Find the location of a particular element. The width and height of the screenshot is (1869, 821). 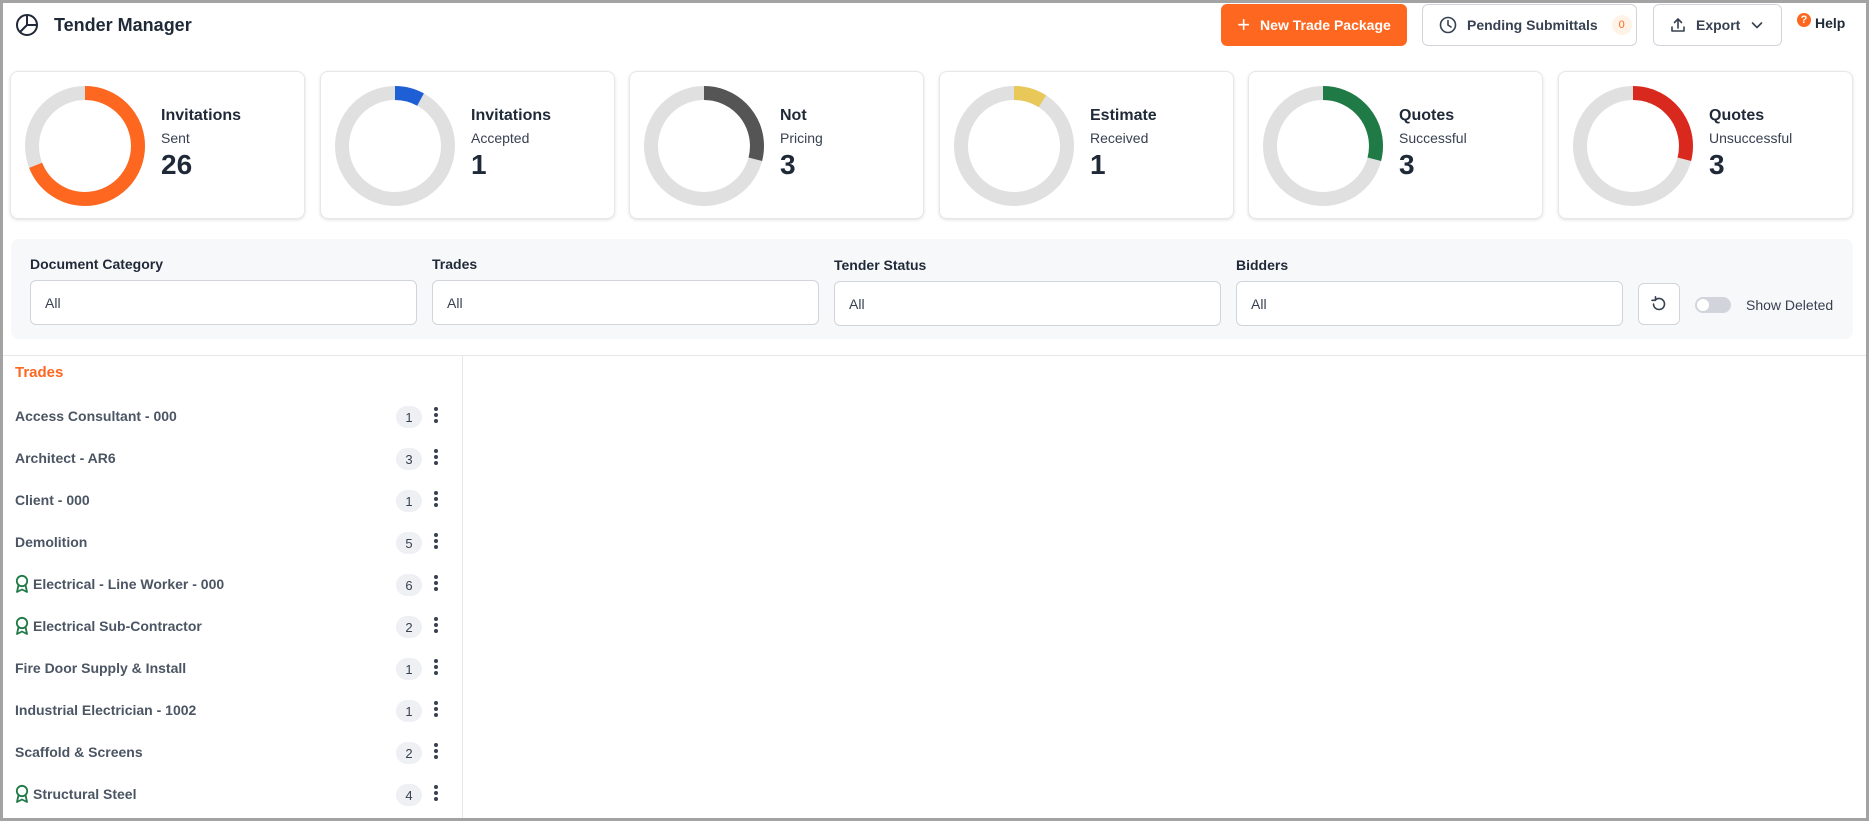

trade-name: Demolition is located at coordinates (51, 542).